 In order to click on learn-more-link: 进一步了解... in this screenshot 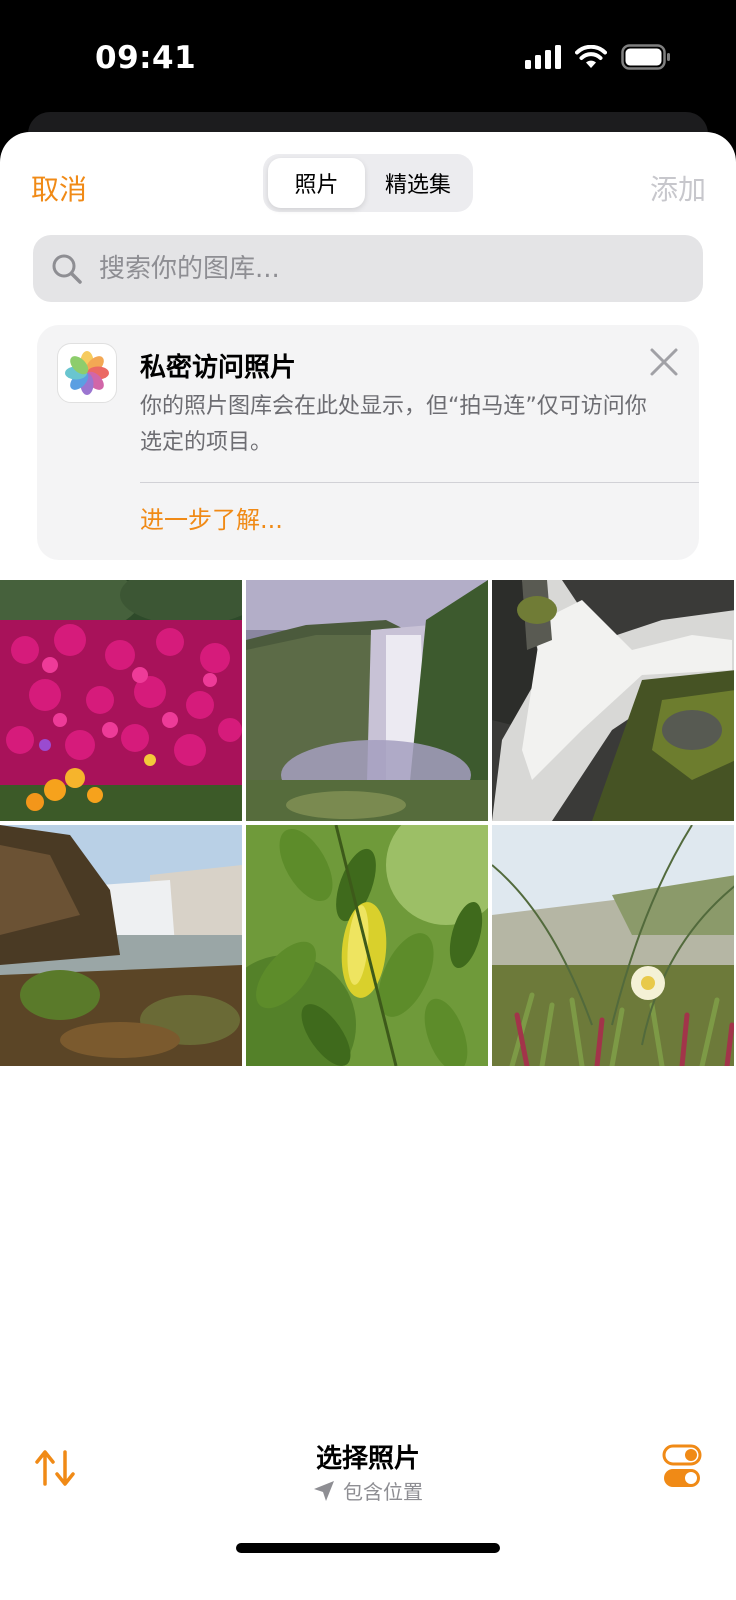, I will do `click(211, 517)`.